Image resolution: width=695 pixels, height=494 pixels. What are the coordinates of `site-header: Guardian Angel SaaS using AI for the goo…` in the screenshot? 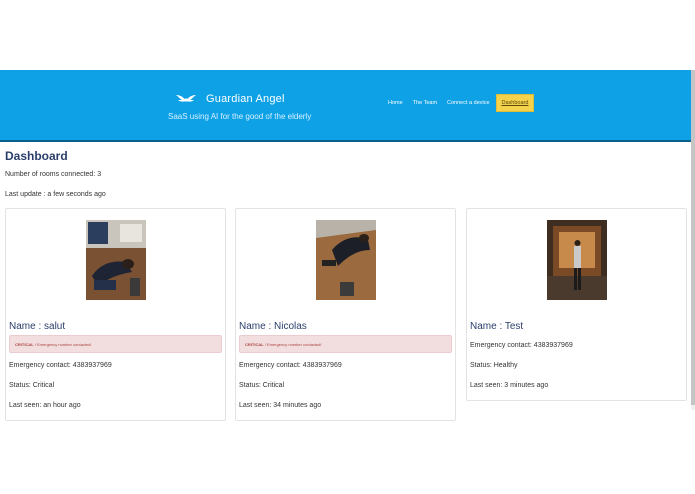 It's located at (345, 106).